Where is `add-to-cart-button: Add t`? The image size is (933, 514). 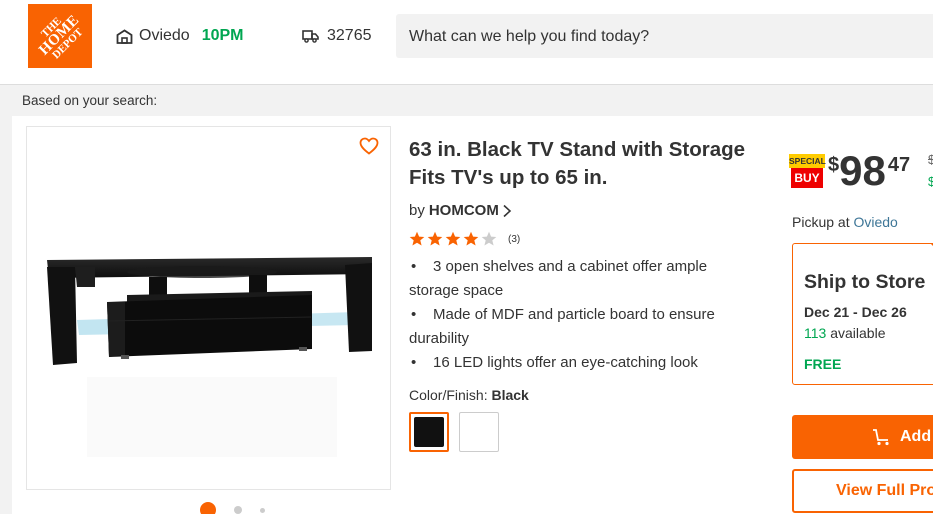
add-to-cart-button: Add t is located at coordinates (862, 437).